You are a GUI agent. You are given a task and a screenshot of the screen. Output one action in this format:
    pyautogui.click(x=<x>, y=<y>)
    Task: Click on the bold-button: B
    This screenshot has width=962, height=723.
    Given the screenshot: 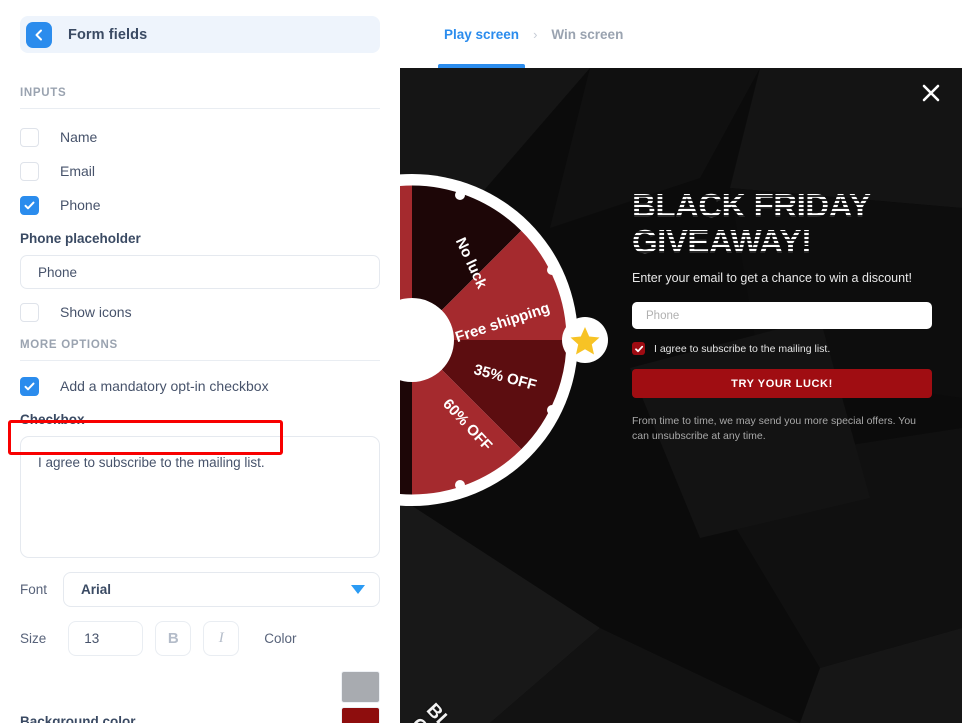 What is the action you would take?
    pyautogui.click(x=173, y=638)
    